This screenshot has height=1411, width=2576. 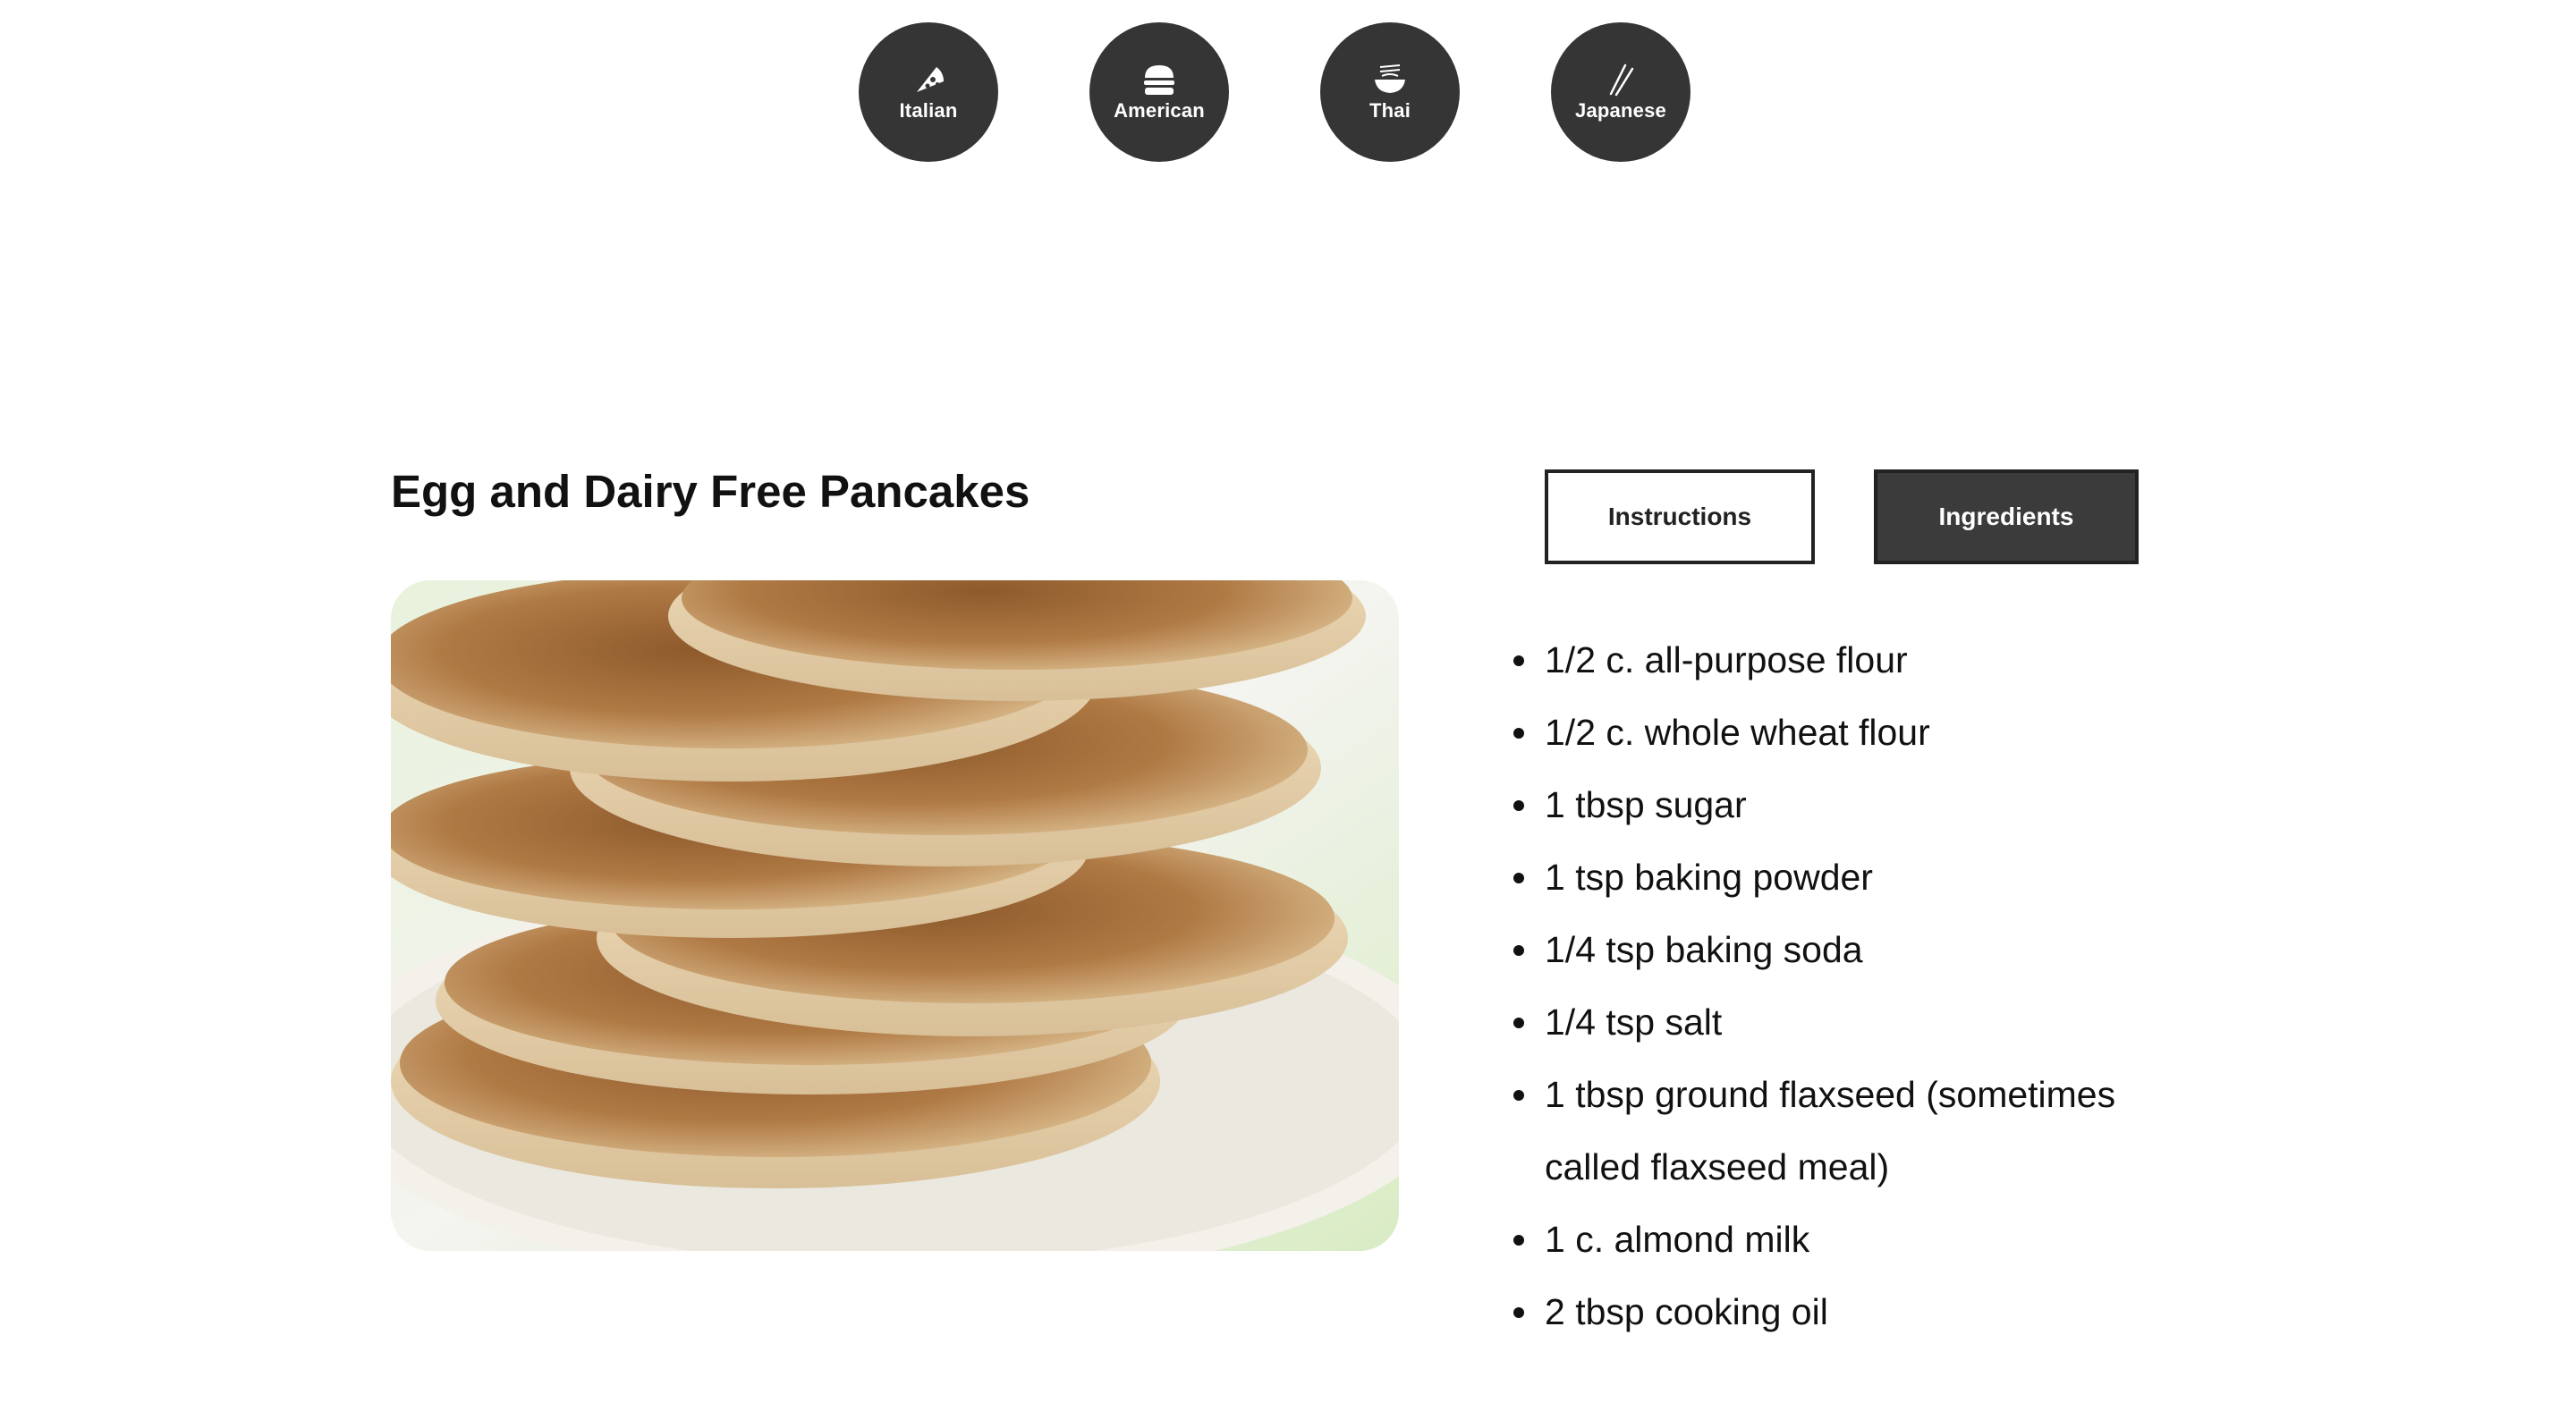 What do you see at coordinates (1620, 110) in the screenshot?
I see `cuisine-label: Japanese` at bounding box center [1620, 110].